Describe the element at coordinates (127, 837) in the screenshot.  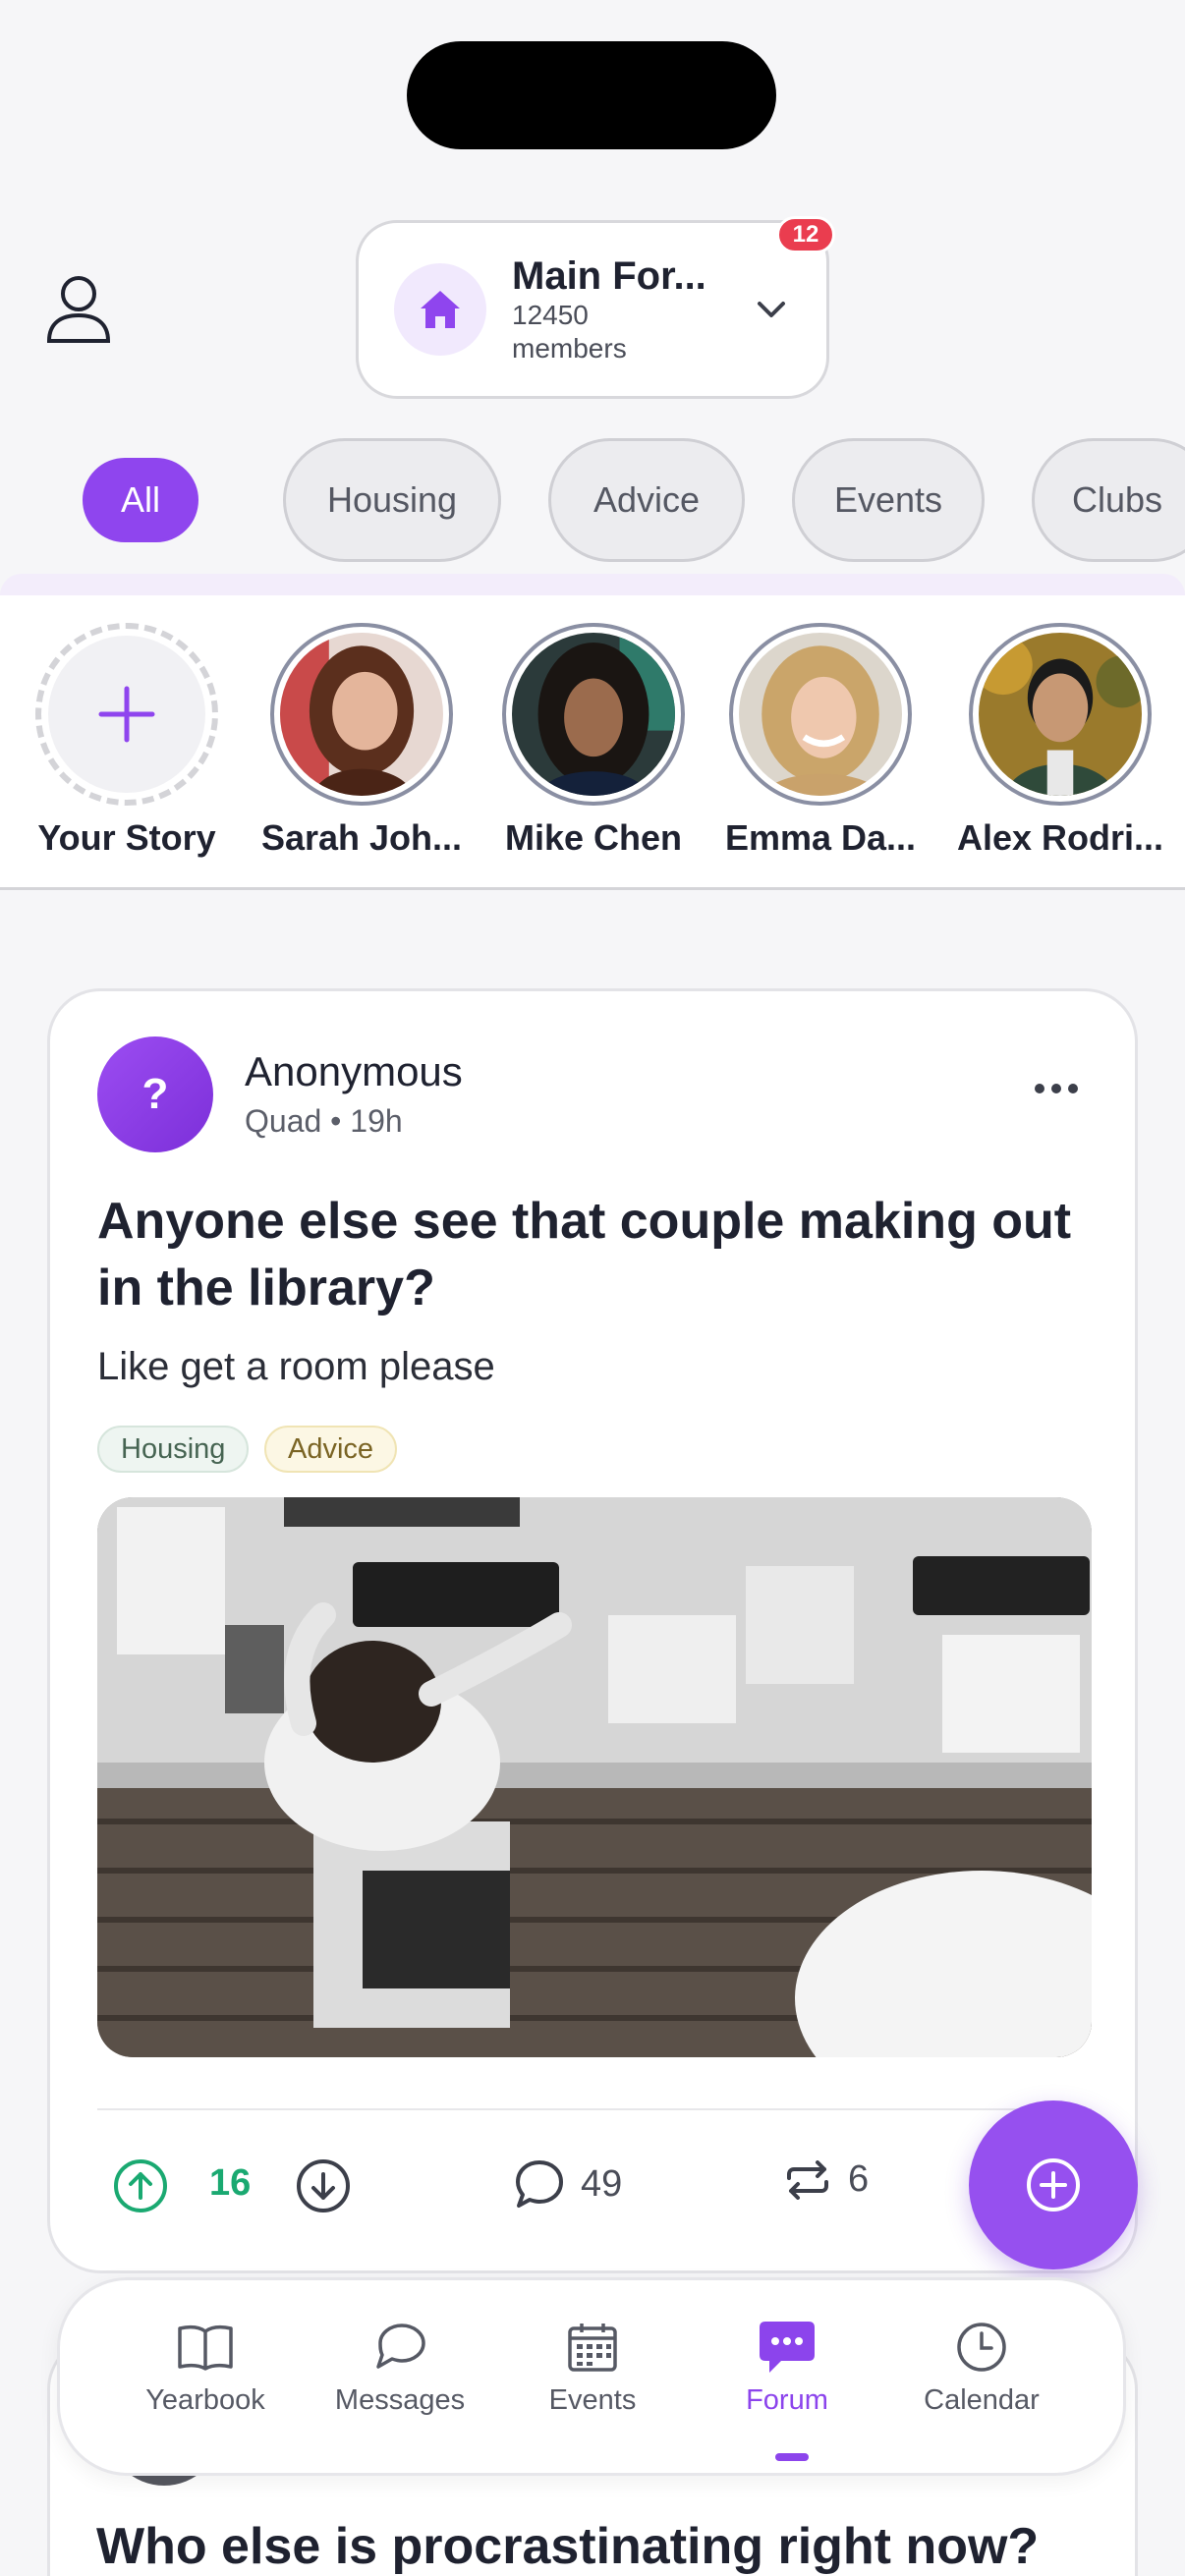
I see `story-name: Your Story` at that location.